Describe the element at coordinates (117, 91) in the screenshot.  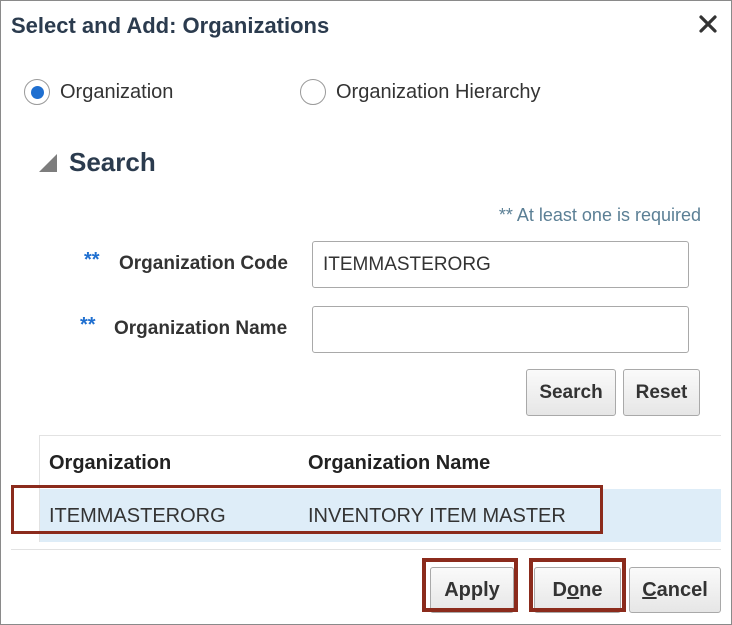
I see `radio-organization-label: Organization` at that location.